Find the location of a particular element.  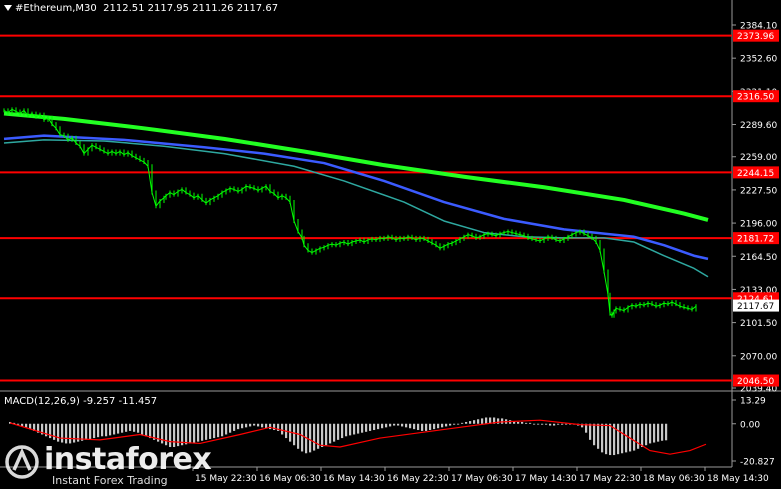

macd-tick-label: 13.29 is located at coordinates (753, 402).